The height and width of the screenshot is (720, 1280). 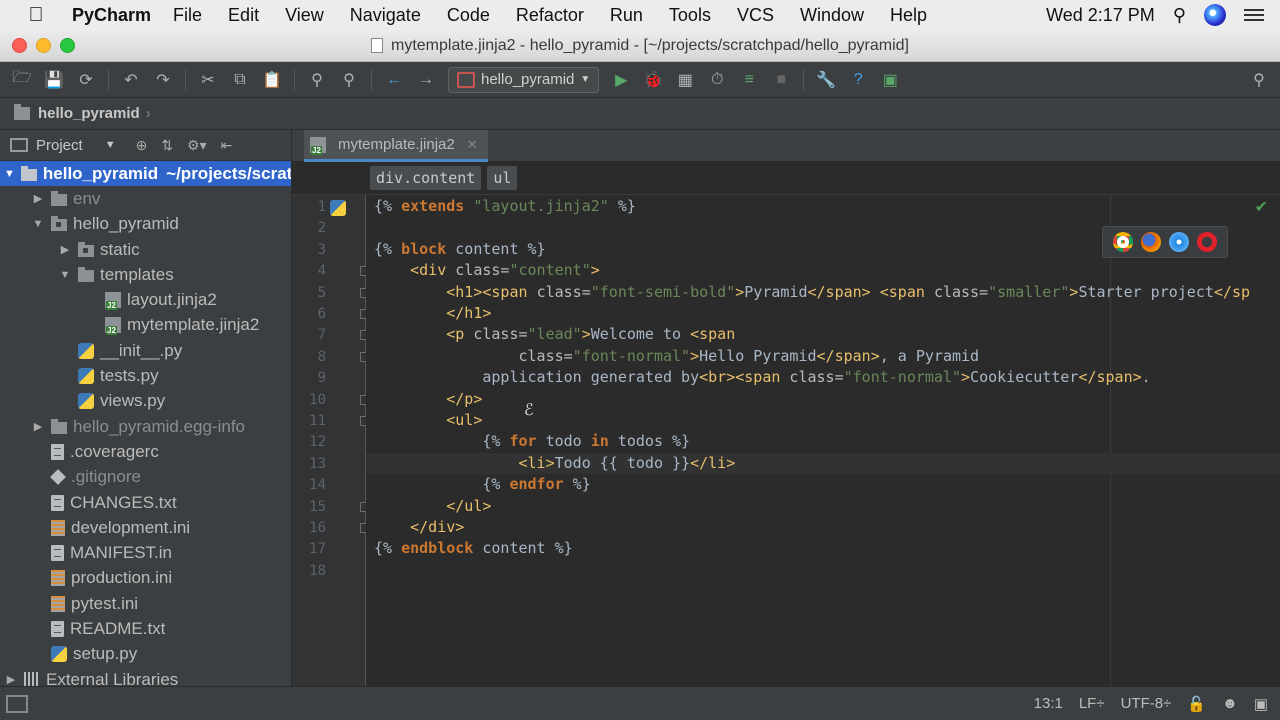 What do you see at coordinates (472, 145) in the screenshot?
I see `close-tab-icon: ✕` at bounding box center [472, 145].